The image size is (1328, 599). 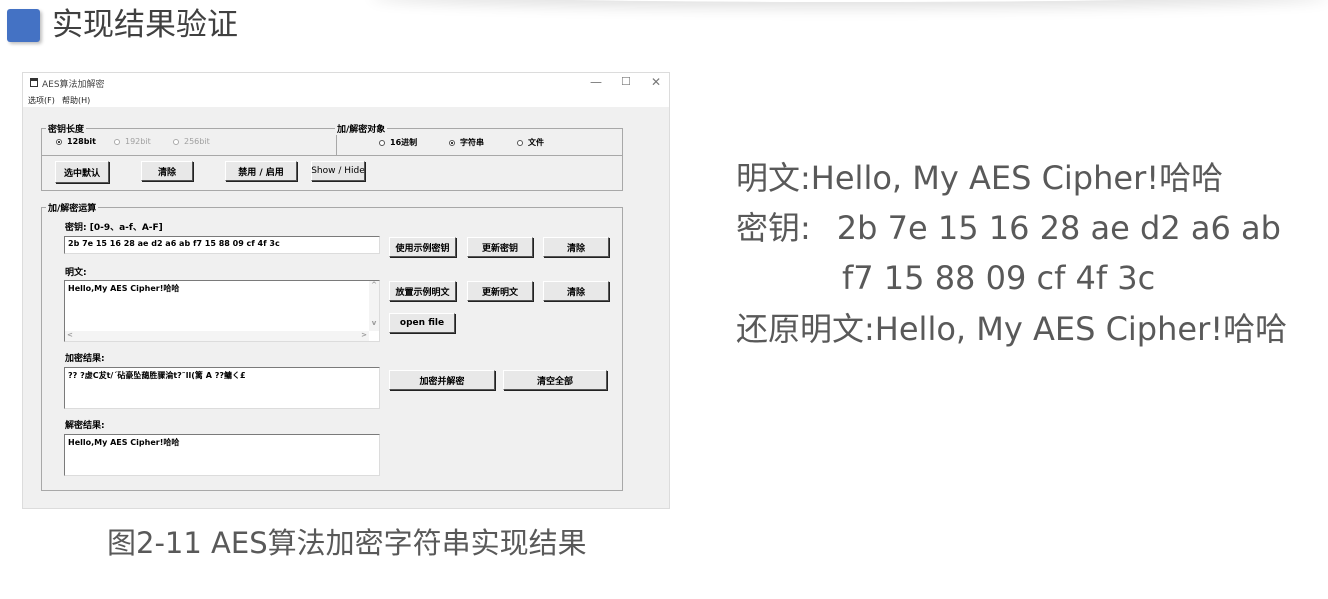 I want to click on title-bar: AES算法加解密 — ☐ ✕, so click(x=346, y=83).